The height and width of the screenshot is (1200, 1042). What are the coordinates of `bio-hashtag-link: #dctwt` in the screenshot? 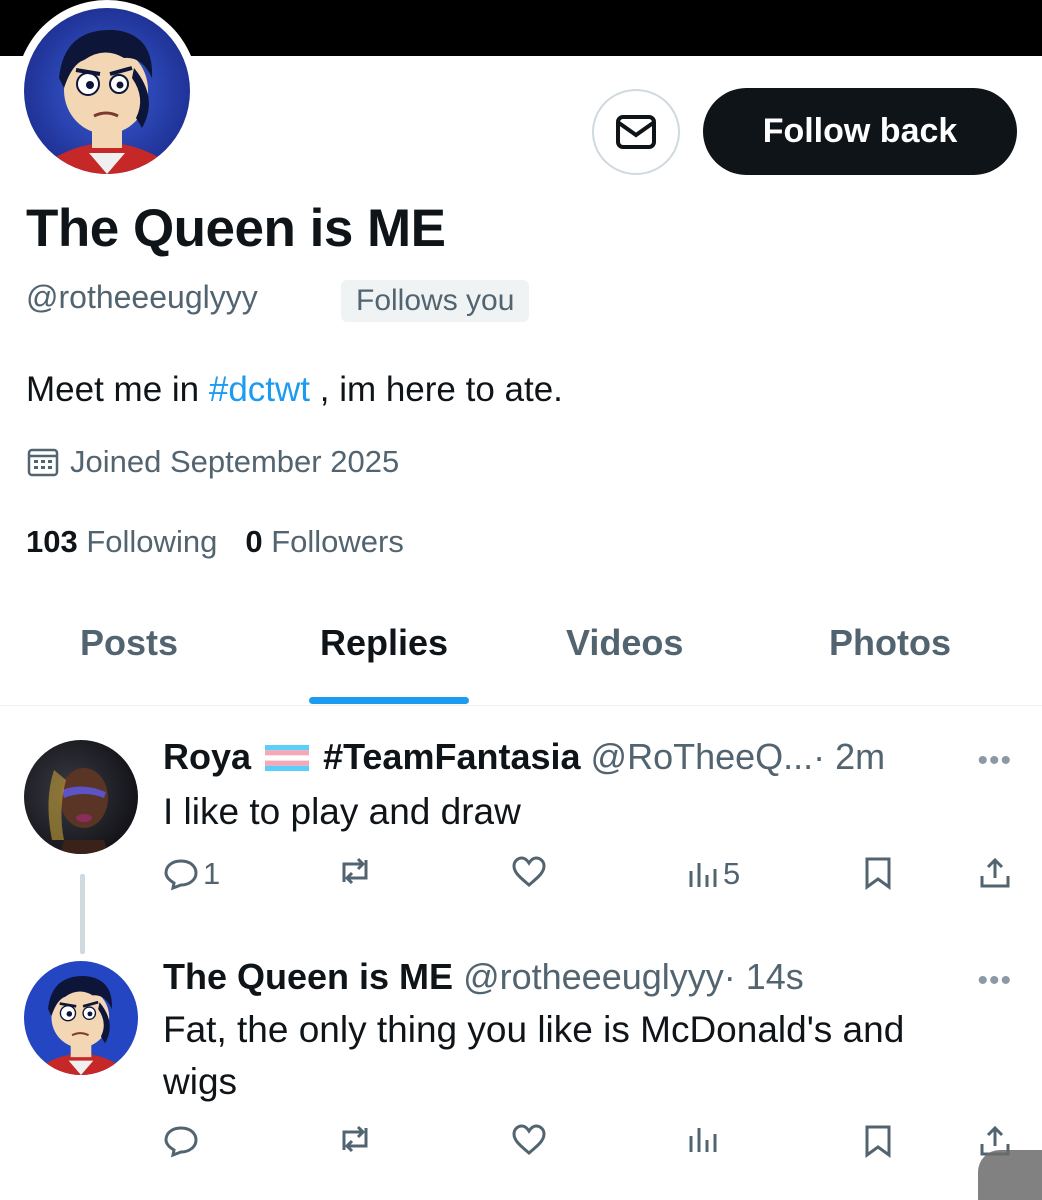 It's located at (259, 389).